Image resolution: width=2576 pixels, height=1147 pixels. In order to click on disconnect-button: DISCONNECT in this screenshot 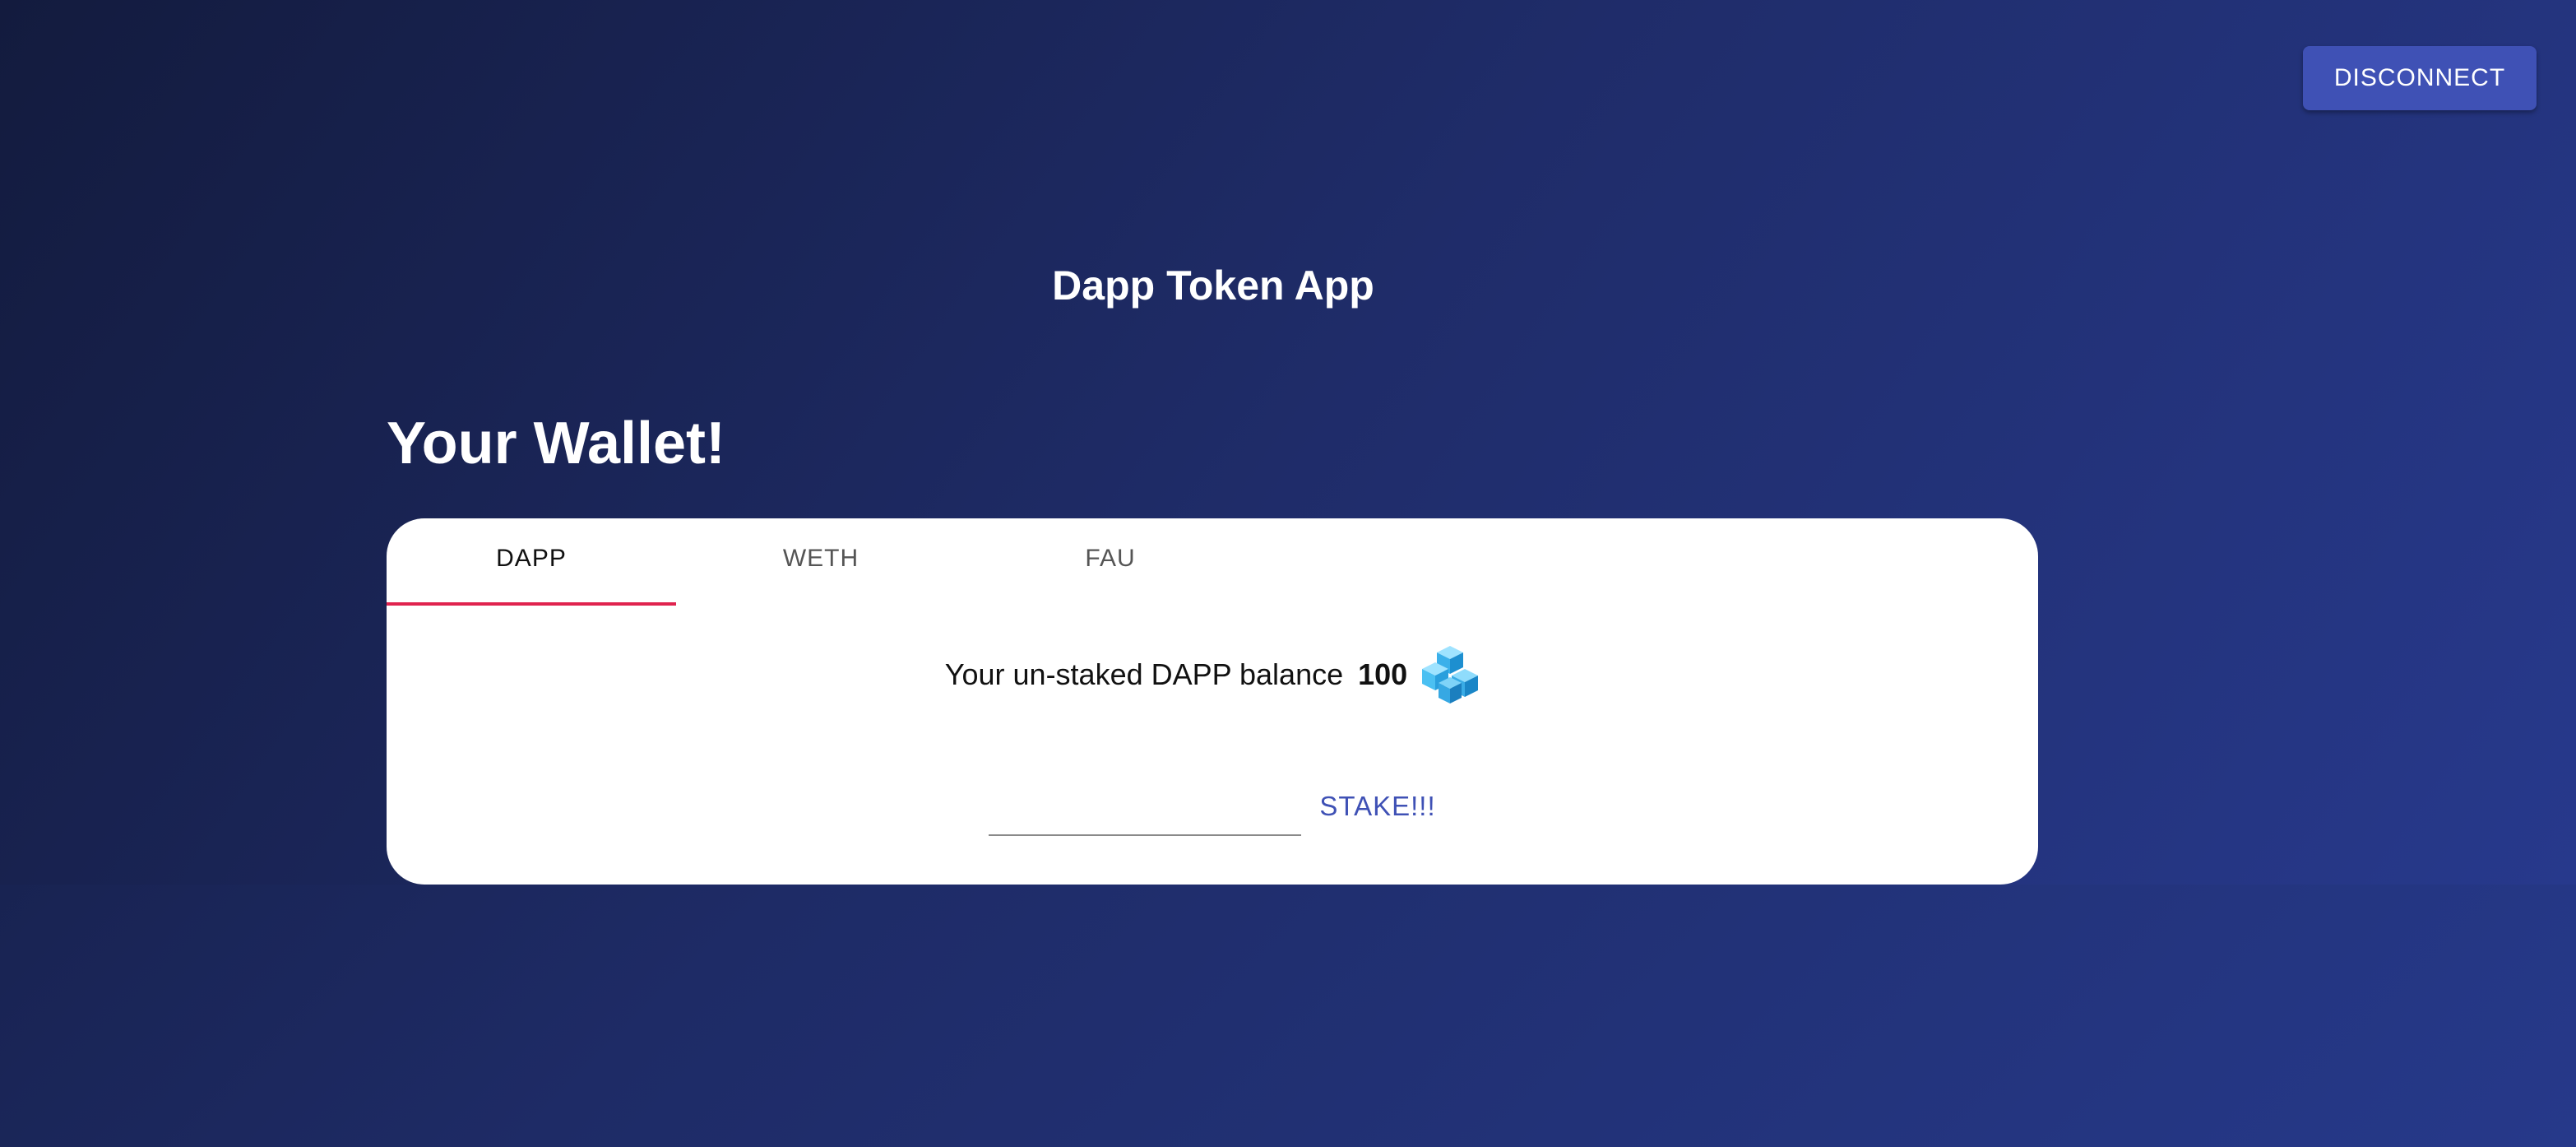, I will do `click(2420, 78)`.